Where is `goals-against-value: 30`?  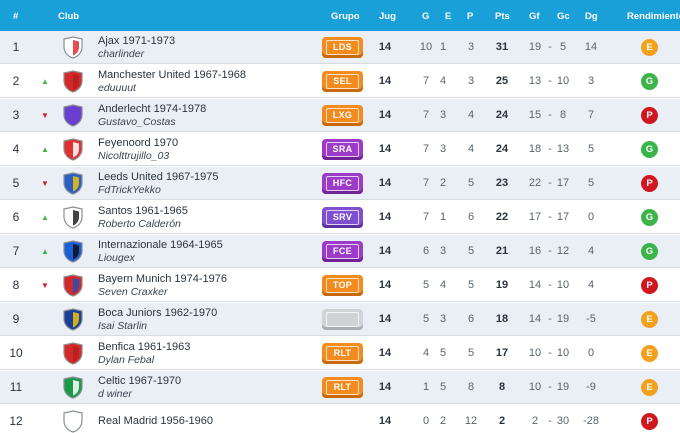 goals-against-value: 30 is located at coordinates (563, 421).